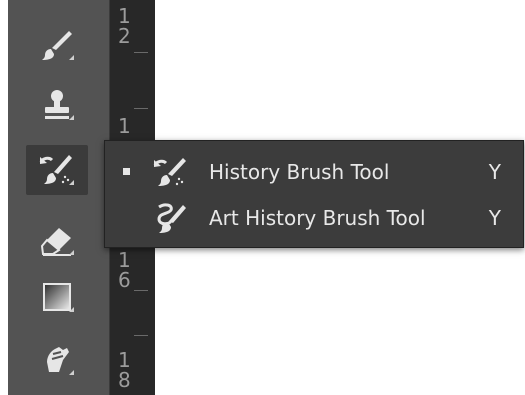  What do you see at coordinates (124, 280) in the screenshot?
I see `ruler-label: 6` at bounding box center [124, 280].